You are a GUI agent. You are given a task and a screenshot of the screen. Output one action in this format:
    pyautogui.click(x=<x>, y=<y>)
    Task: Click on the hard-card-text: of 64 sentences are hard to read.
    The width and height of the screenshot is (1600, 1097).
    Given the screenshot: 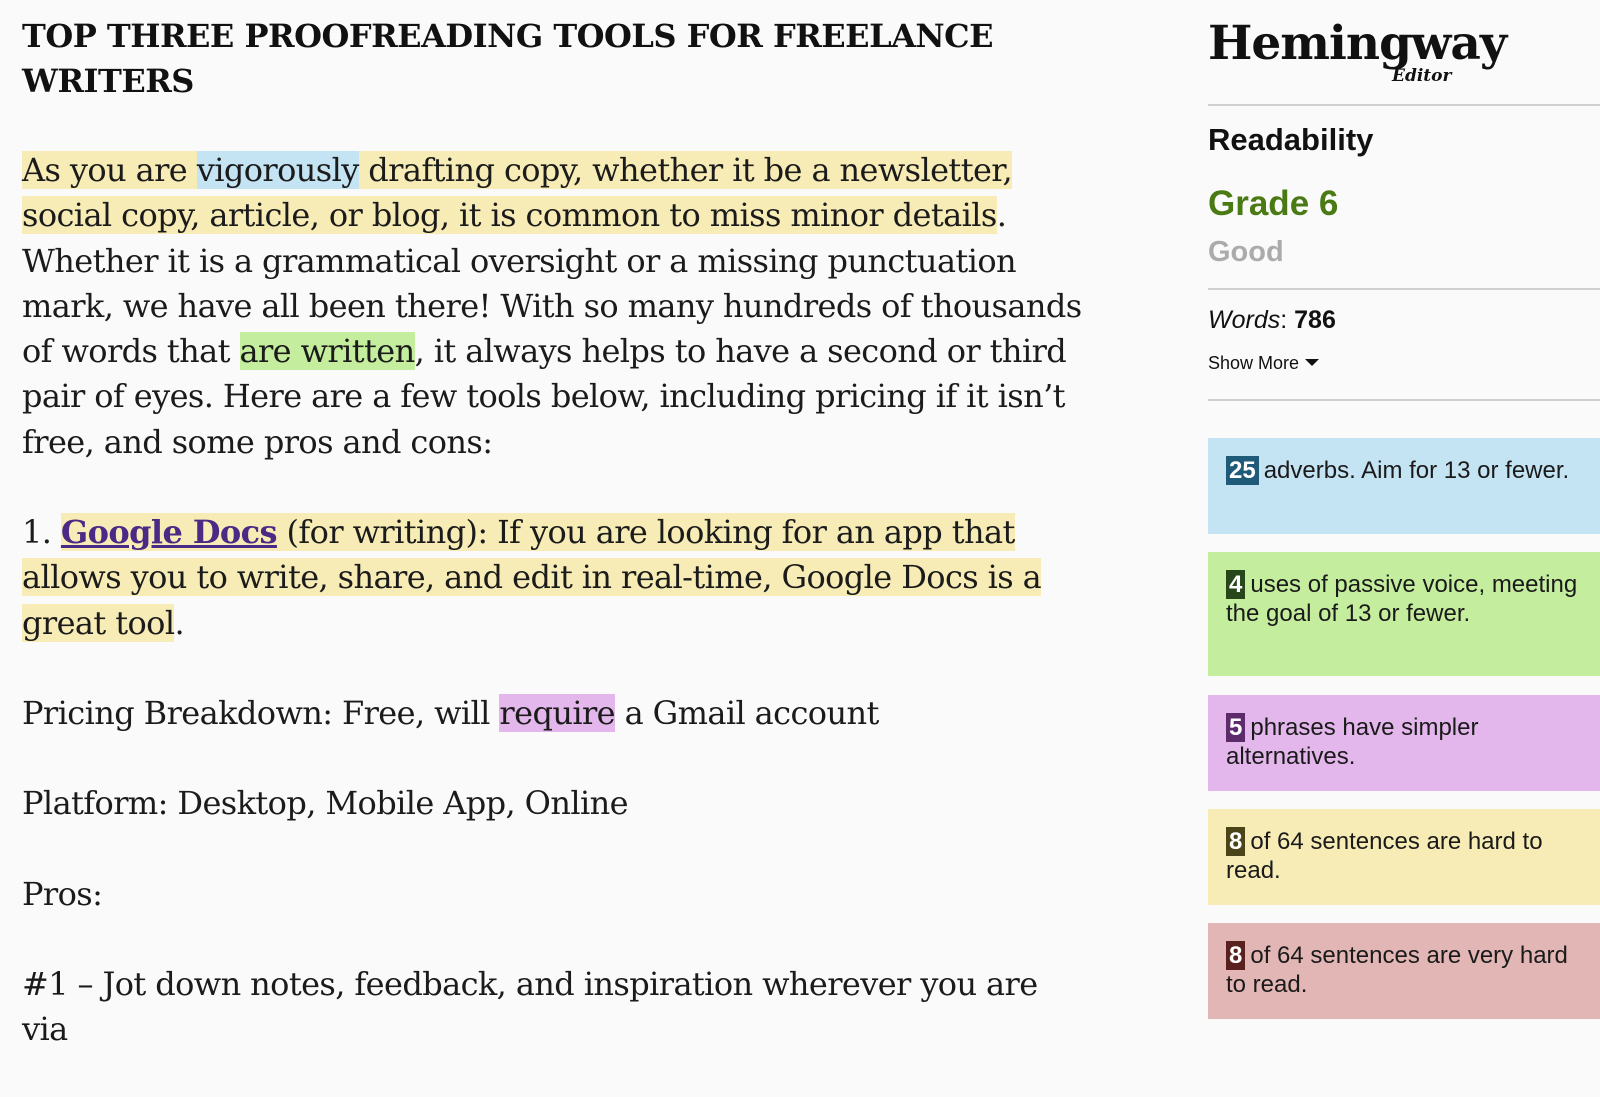 What is the action you would take?
    pyautogui.click(x=1384, y=856)
    